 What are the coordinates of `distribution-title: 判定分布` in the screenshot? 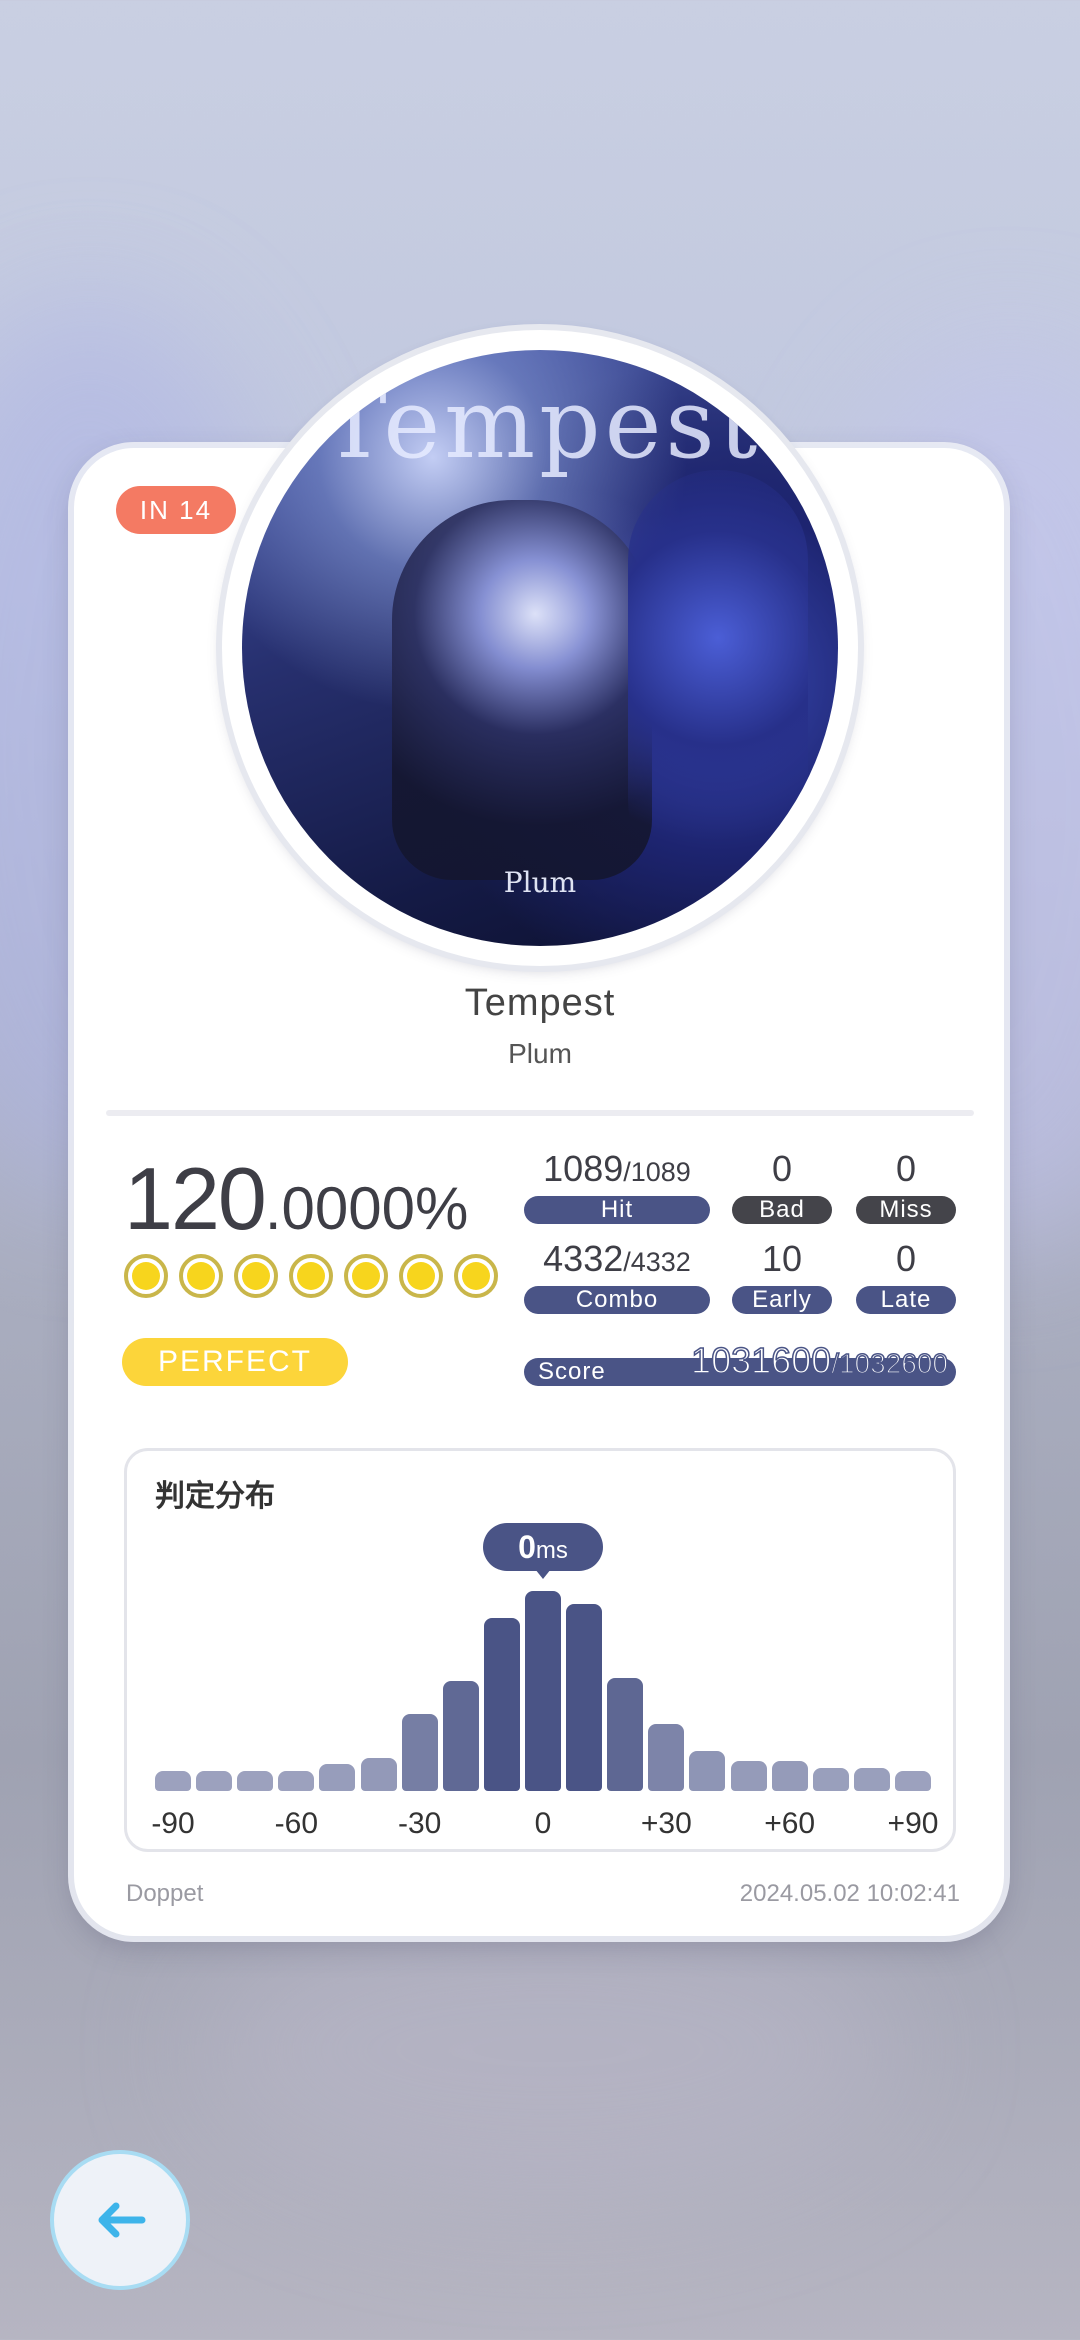 It's located at (215, 1496).